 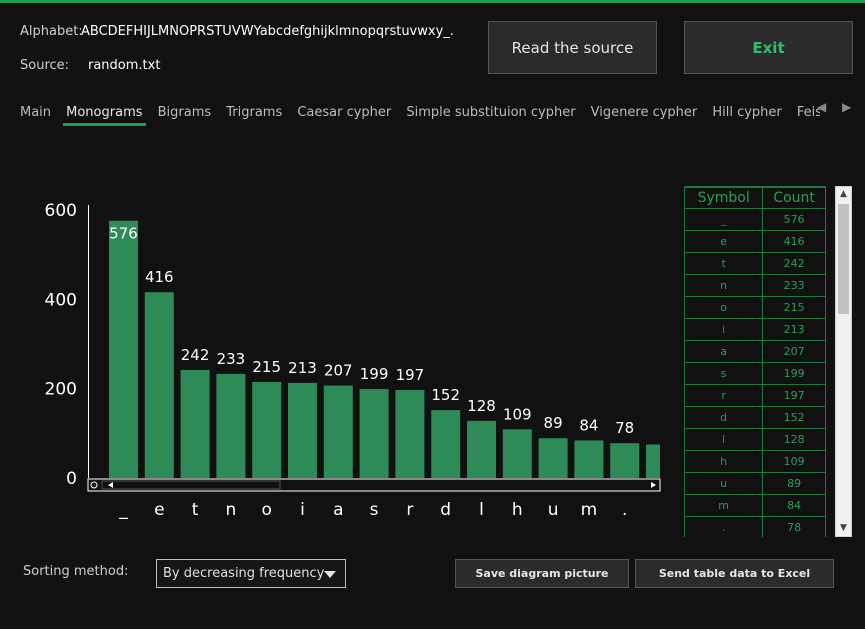 What do you see at coordinates (445, 510) in the screenshot?
I see `x-tick-label: d` at bounding box center [445, 510].